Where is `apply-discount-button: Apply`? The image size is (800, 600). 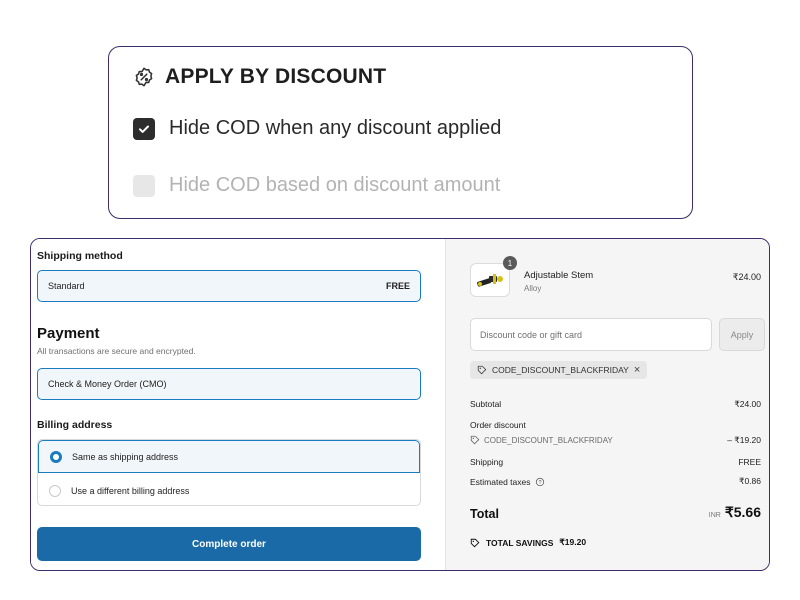 apply-discount-button: Apply is located at coordinates (742, 334).